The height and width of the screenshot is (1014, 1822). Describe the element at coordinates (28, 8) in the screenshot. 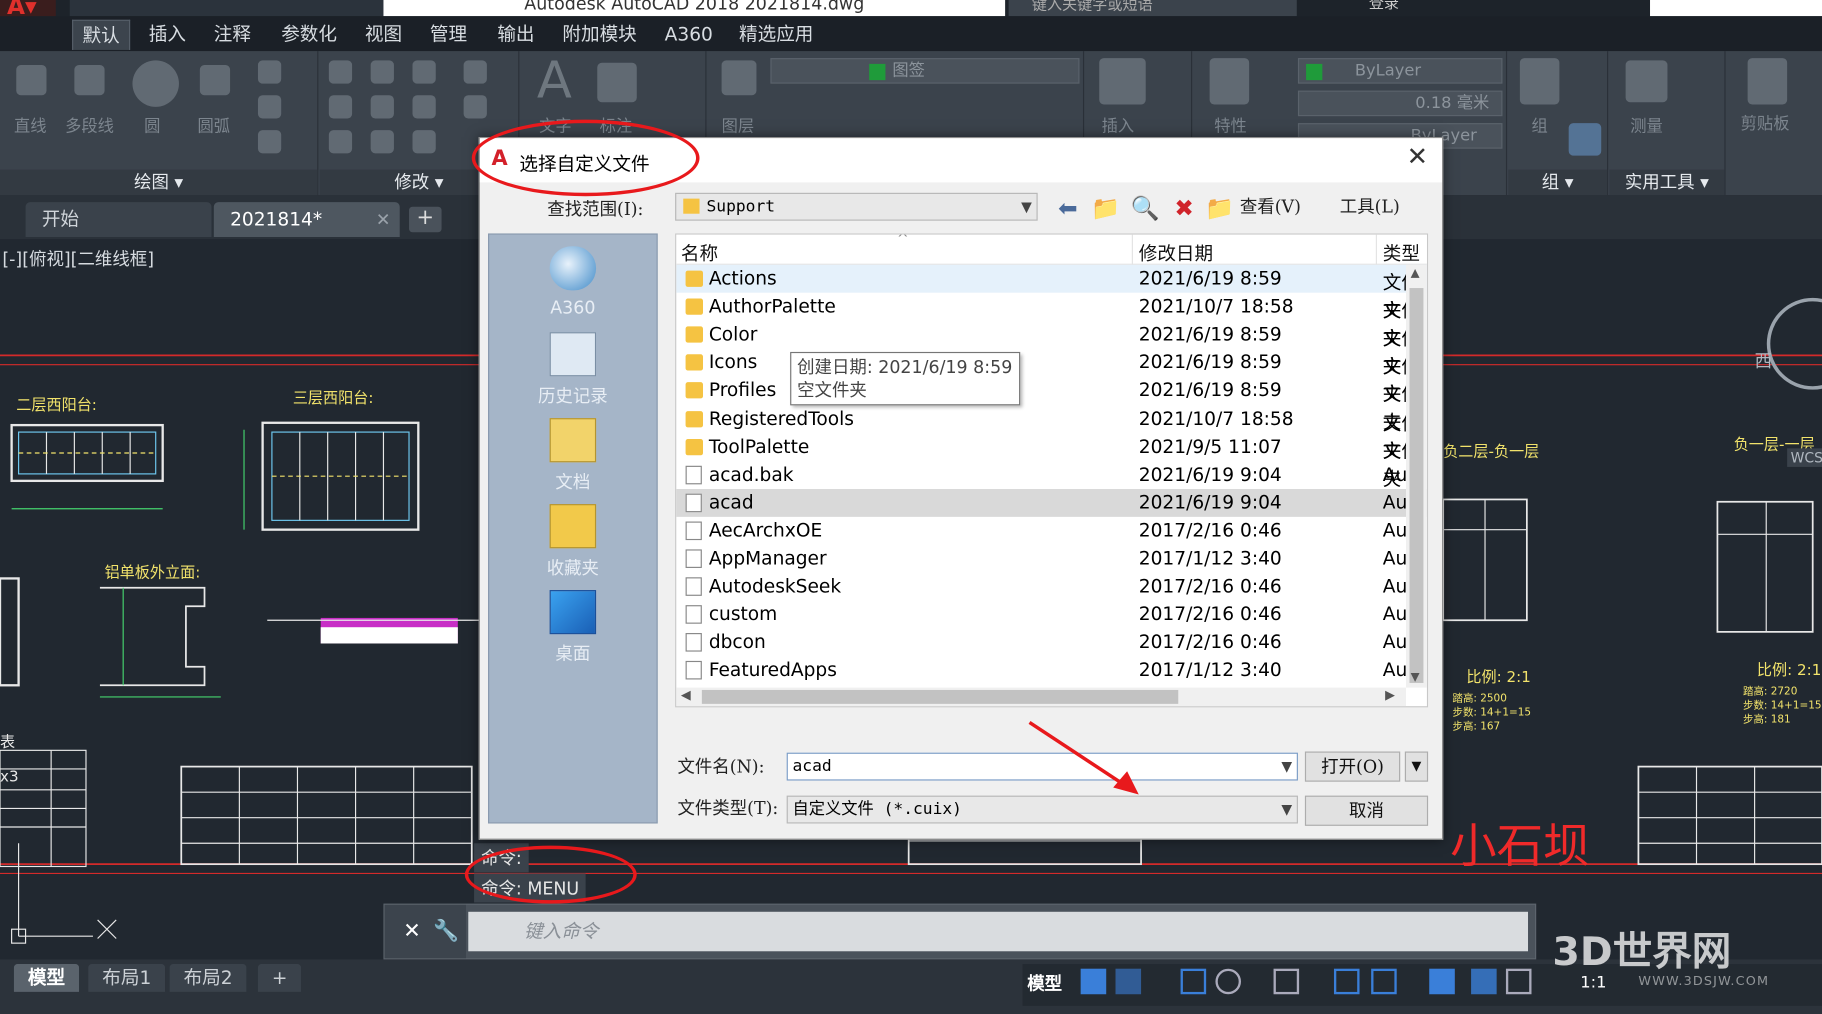

I see `autocad-logo-icon: A▾` at that location.